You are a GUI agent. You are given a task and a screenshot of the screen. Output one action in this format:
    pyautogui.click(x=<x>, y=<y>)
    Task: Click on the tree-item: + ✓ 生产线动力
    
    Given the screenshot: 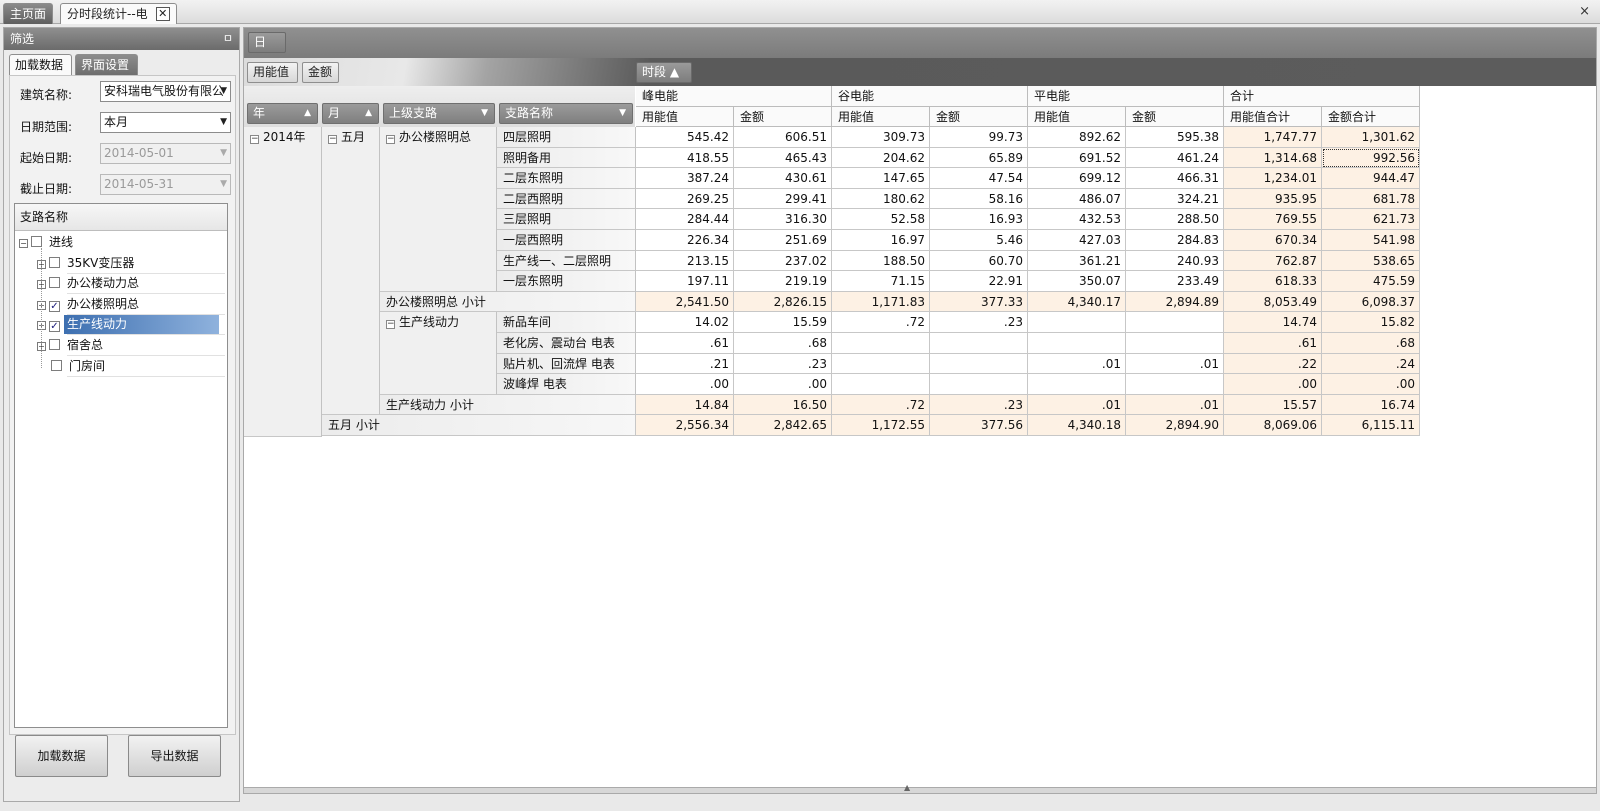 What is the action you would take?
    pyautogui.click(x=128, y=325)
    